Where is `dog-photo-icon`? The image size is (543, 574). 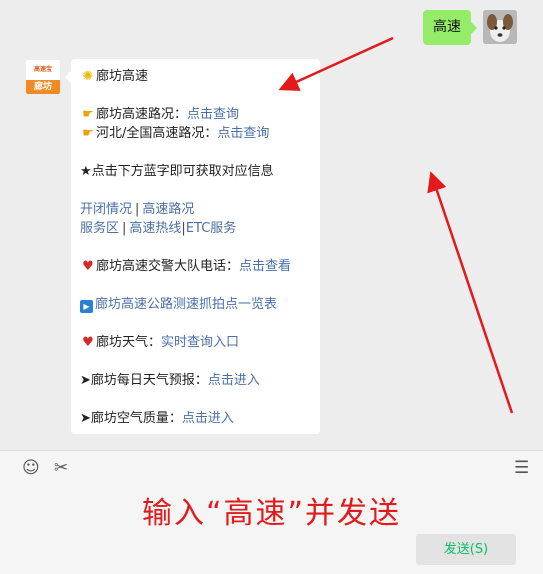 dog-photo-icon is located at coordinates (500, 27).